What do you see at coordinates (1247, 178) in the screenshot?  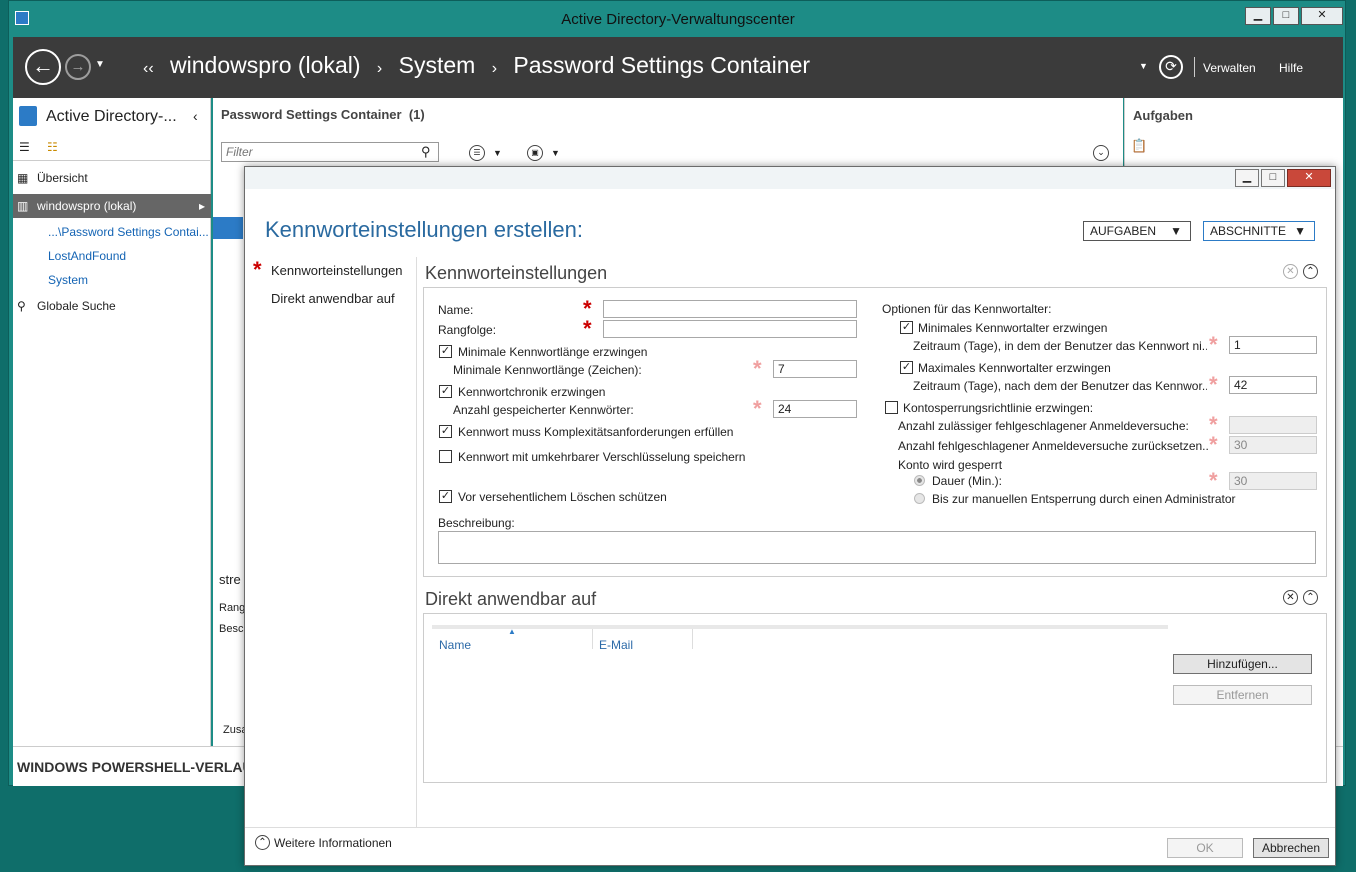 I see `dialog-minimize-button: ▁` at bounding box center [1247, 178].